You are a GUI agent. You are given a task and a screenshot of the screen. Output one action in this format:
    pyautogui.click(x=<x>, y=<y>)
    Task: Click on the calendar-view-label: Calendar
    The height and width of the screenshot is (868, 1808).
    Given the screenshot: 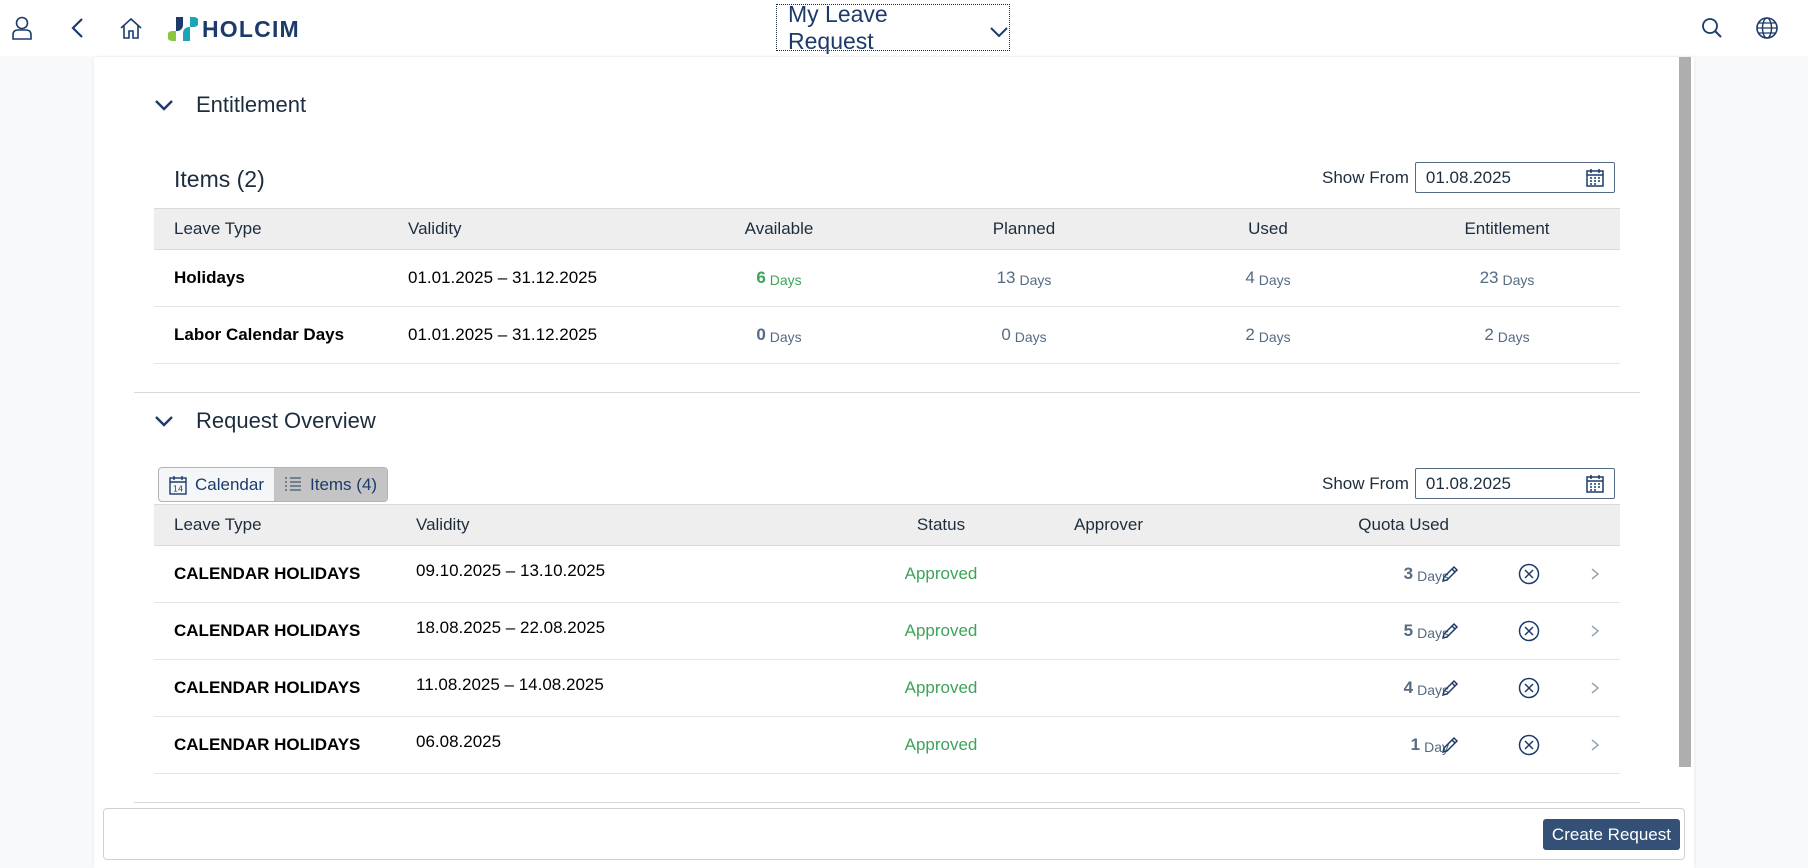 What is the action you would take?
    pyautogui.click(x=229, y=484)
    